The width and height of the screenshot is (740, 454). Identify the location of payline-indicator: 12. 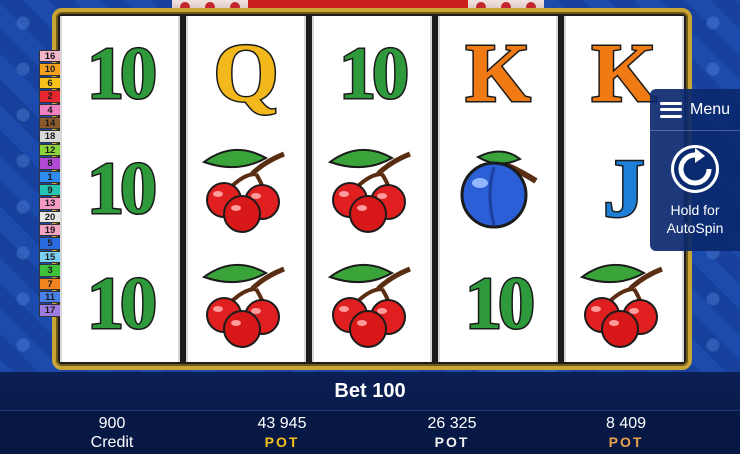
(50, 150).